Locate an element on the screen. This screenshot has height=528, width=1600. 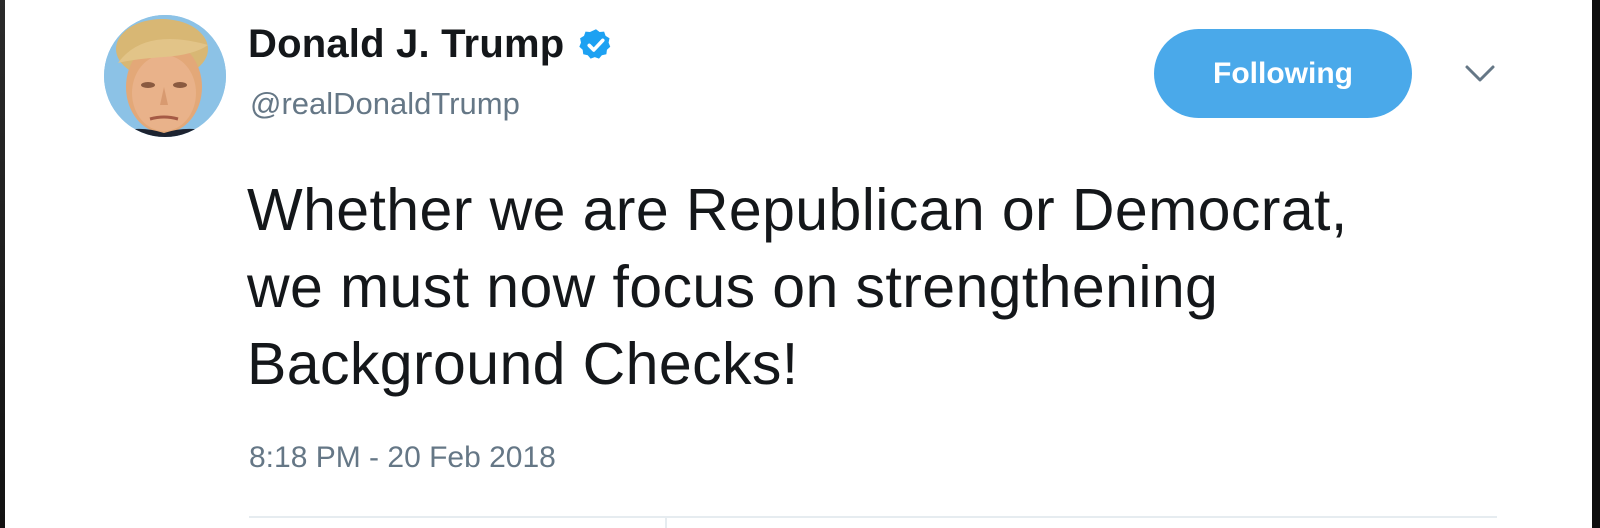
actions-divider is located at coordinates (873, 517).